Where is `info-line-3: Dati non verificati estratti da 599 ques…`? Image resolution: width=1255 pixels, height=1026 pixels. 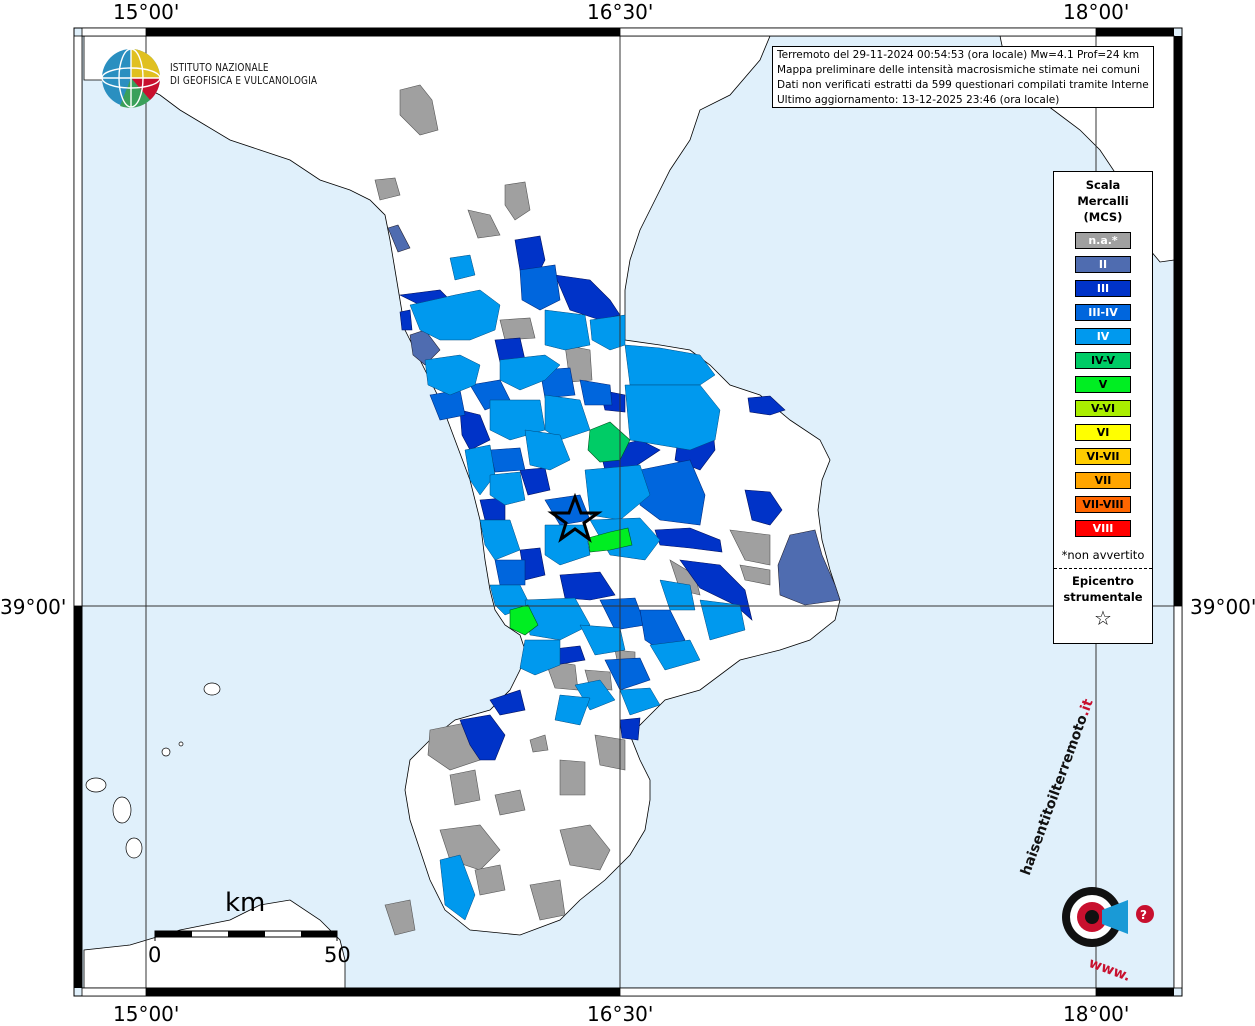
info-line-3: Dati non verificati estratti da 599 ques… is located at coordinates (963, 85).